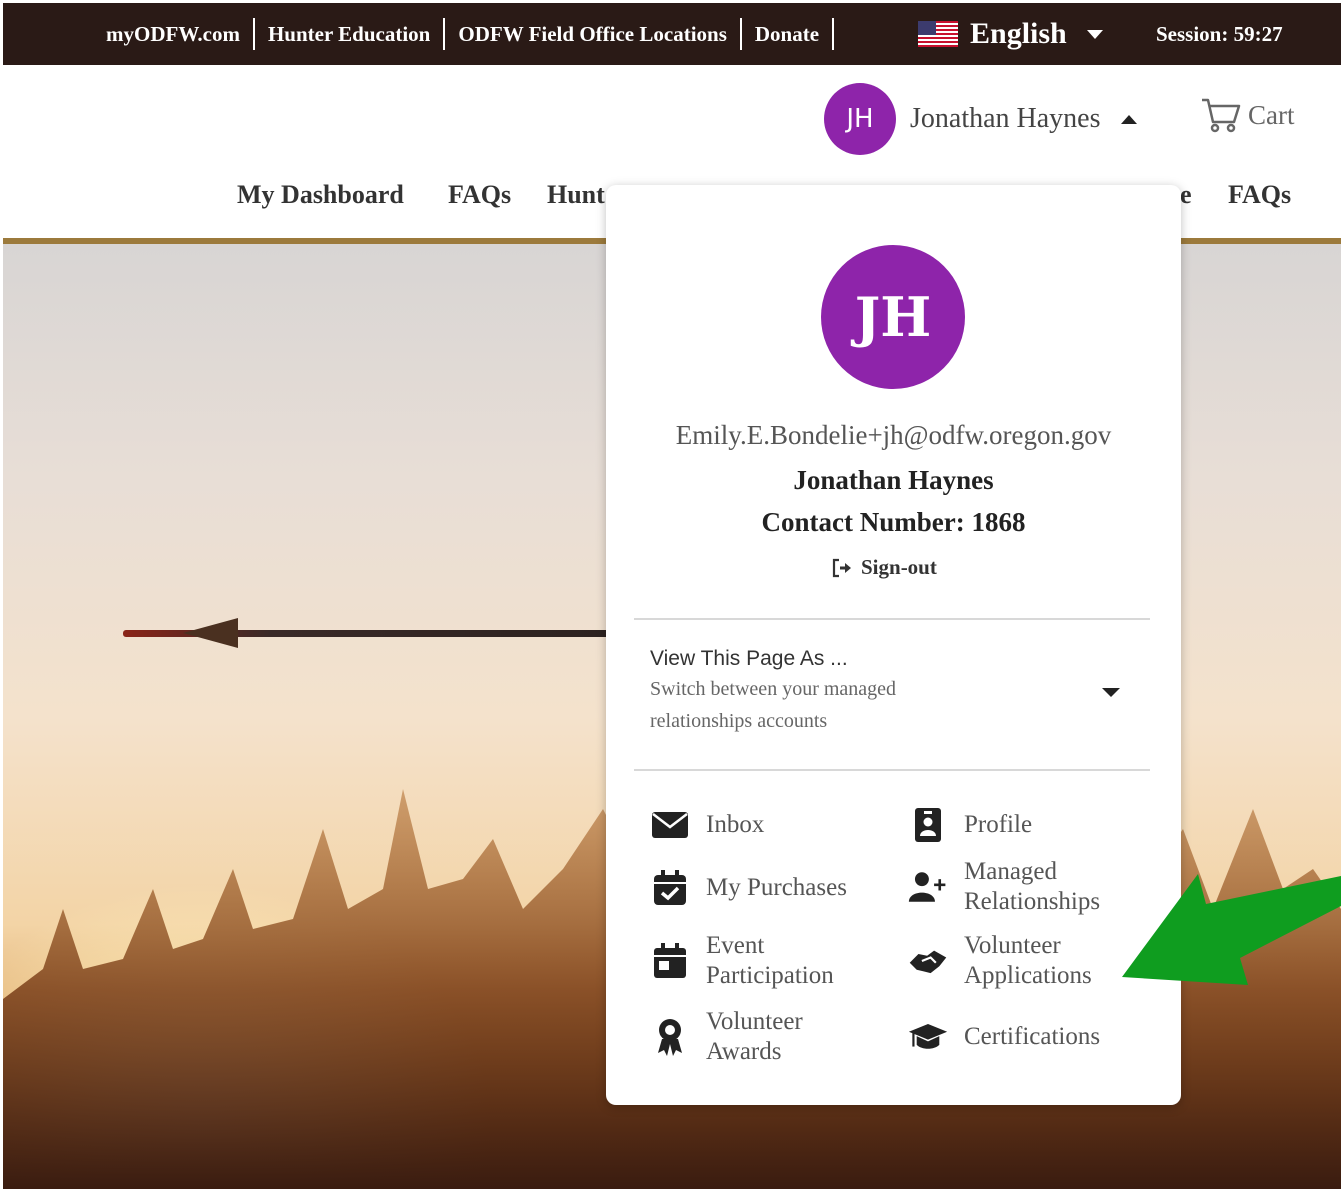 The height and width of the screenshot is (1189, 1341). What do you see at coordinates (770, 960) in the screenshot?
I see `menu-event-participation-label: Event Participation` at bounding box center [770, 960].